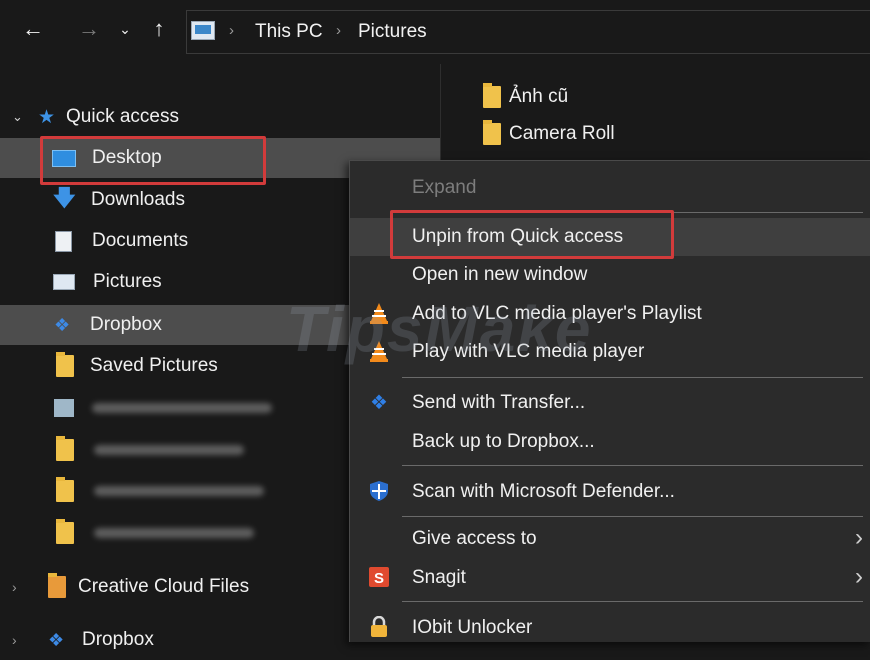 The height and width of the screenshot is (660, 870). I want to click on tree-item-label: Downloads, so click(138, 199).